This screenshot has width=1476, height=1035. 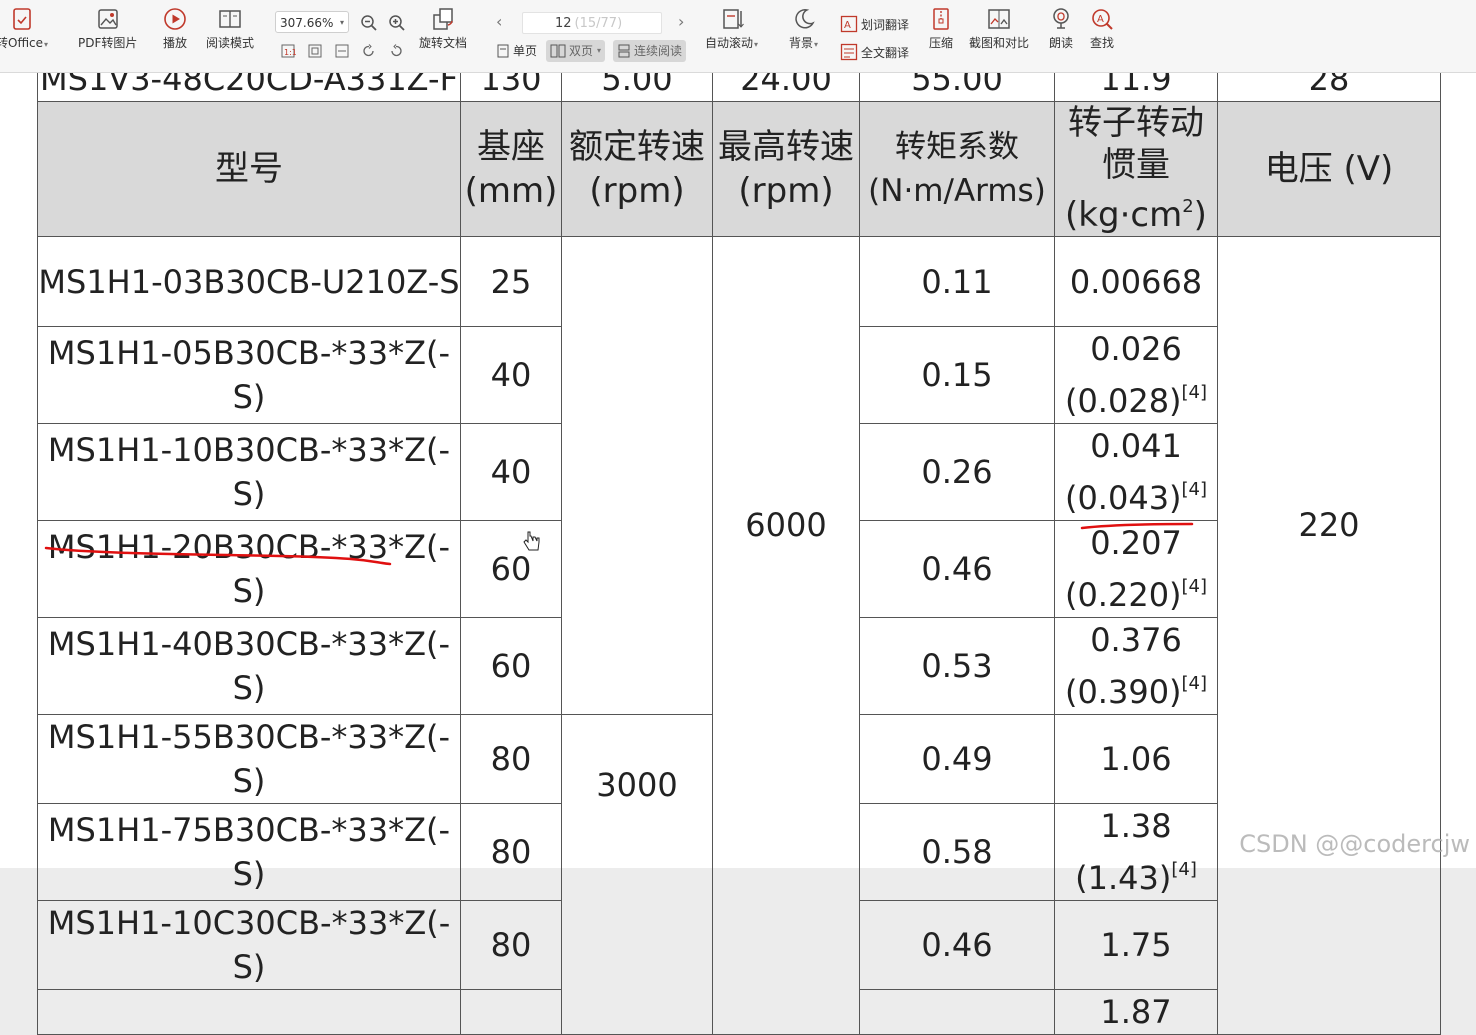 What do you see at coordinates (1136, 543) in the screenshot?
I see `inertia-value: 0.207` at bounding box center [1136, 543].